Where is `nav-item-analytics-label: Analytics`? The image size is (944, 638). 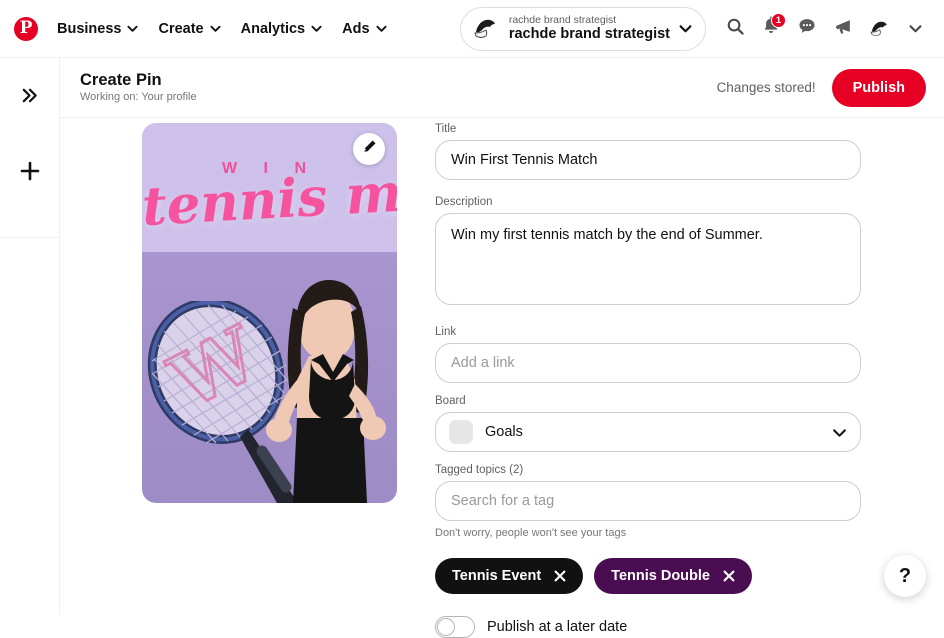 nav-item-analytics-label: Analytics is located at coordinates (273, 28).